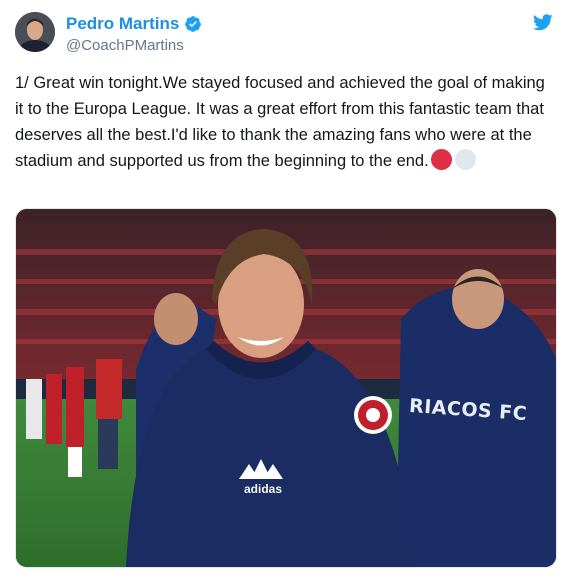 The height and width of the screenshot is (578, 569). Describe the element at coordinates (543, 22) in the screenshot. I see `twitter-bird-icon` at that location.